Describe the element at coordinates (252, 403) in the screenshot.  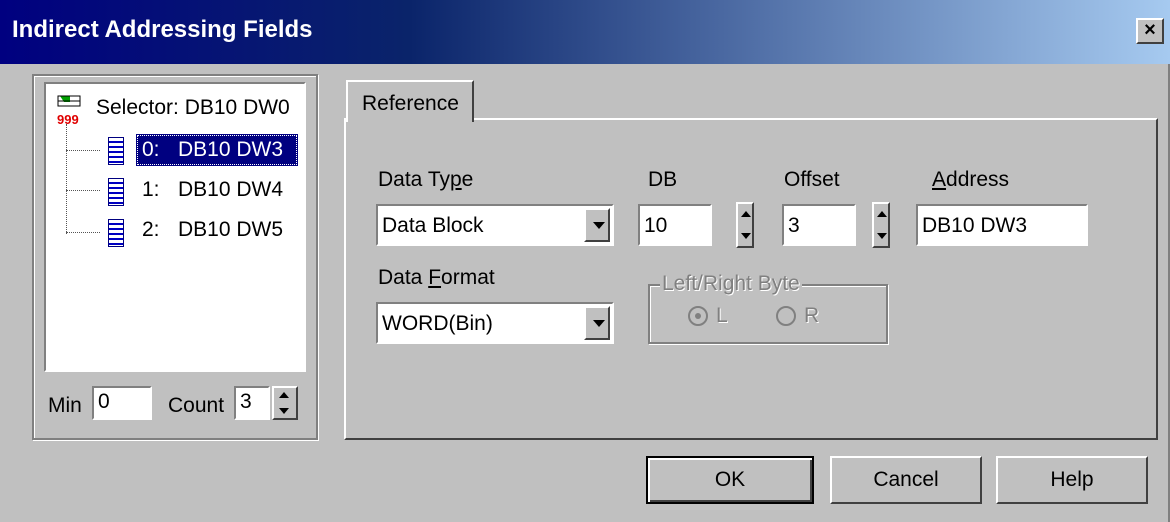
I see `count-input: 3` at that location.